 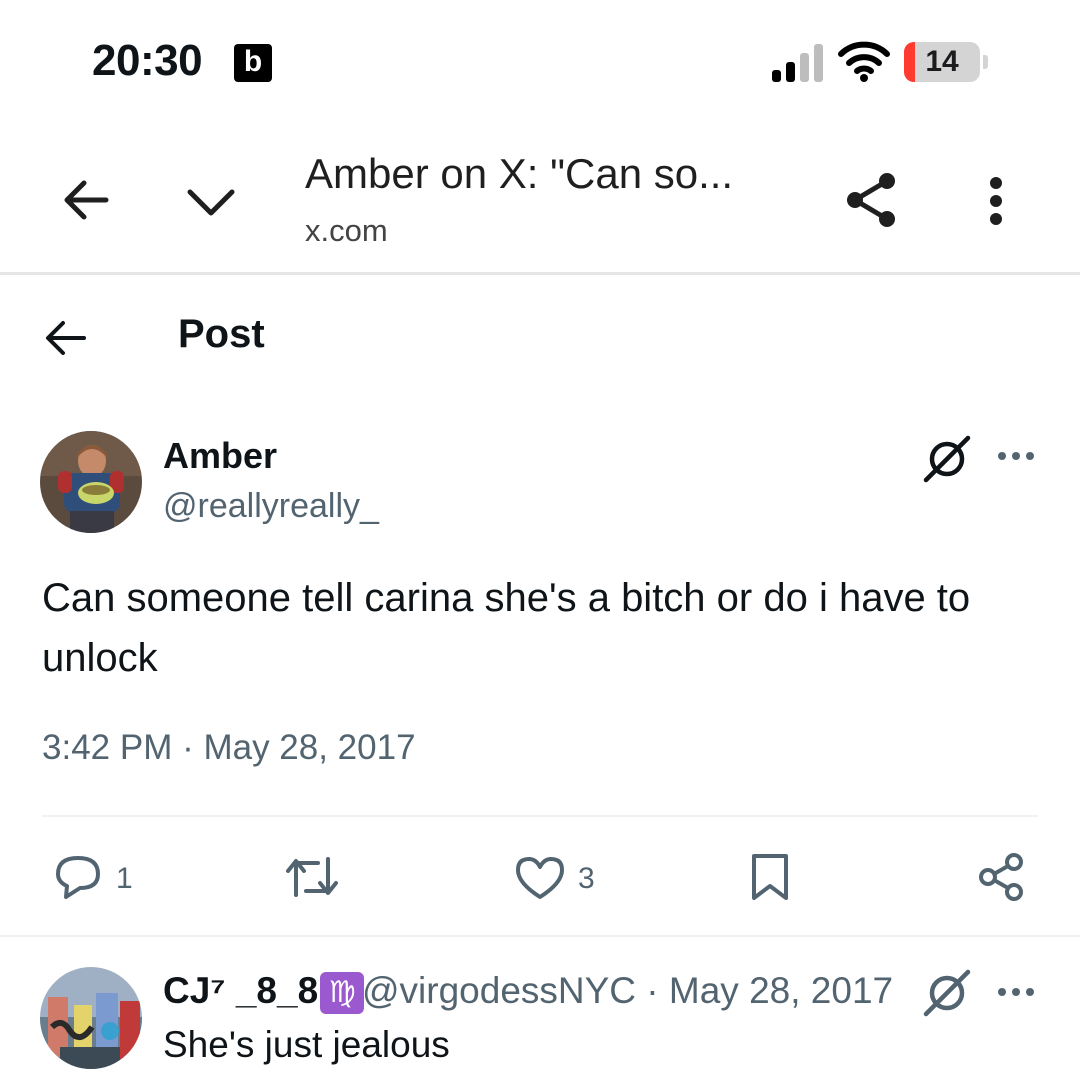 What do you see at coordinates (271, 506) in the screenshot?
I see `author-handle: @reallyreally_` at bounding box center [271, 506].